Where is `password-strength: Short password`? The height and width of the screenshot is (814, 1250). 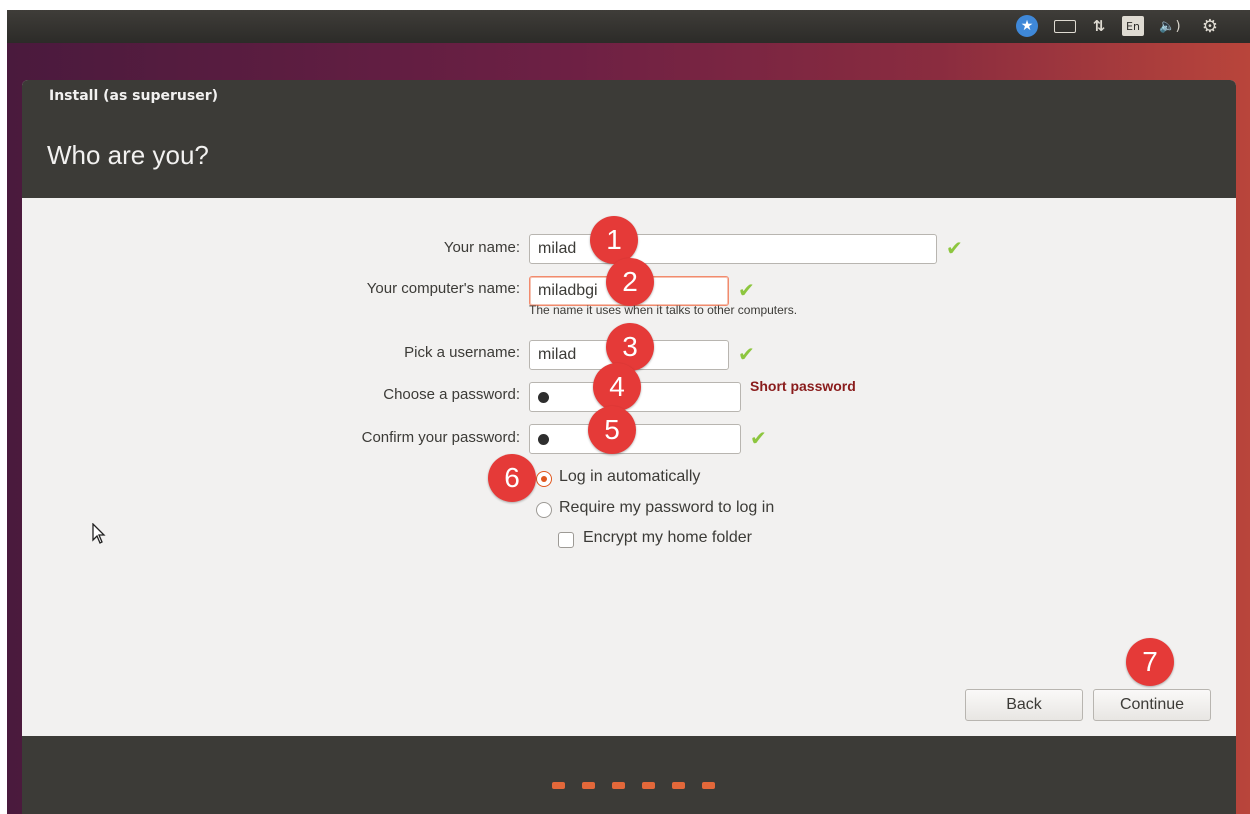
password-strength: Short password is located at coordinates (803, 386).